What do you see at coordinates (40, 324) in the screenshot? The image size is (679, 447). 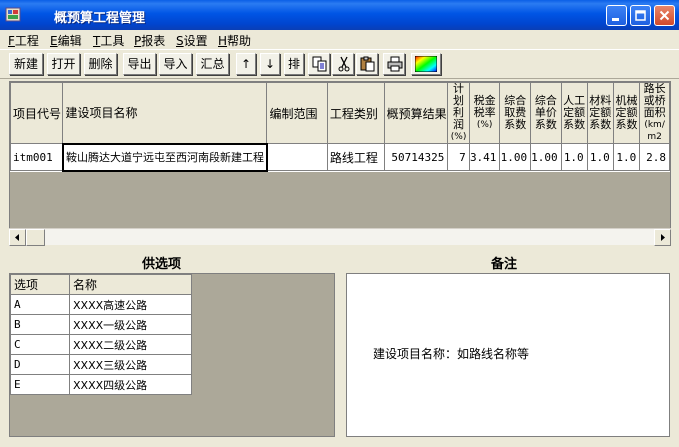 I see `option-key: B` at bounding box center [40, 324].